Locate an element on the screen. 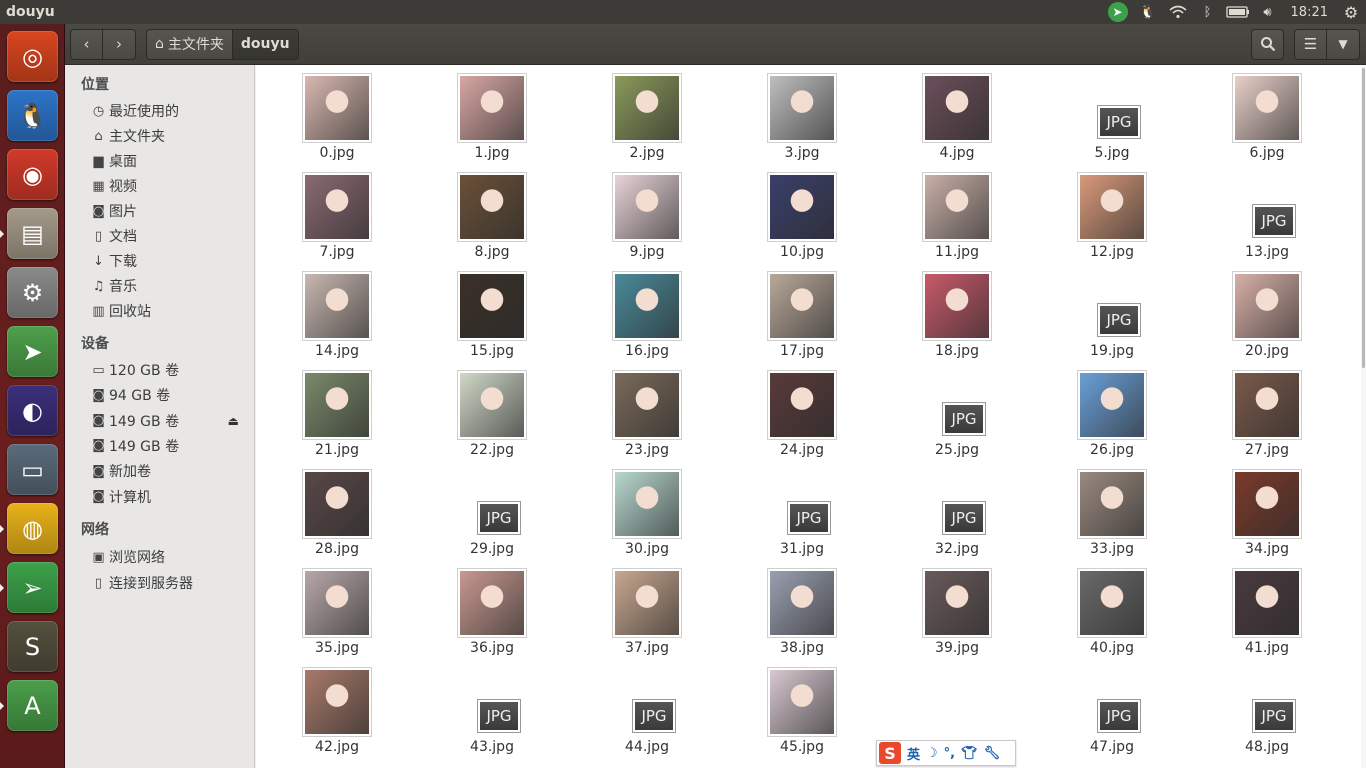  gear-icon: ⚙ is located at coordinates (1351, 12).